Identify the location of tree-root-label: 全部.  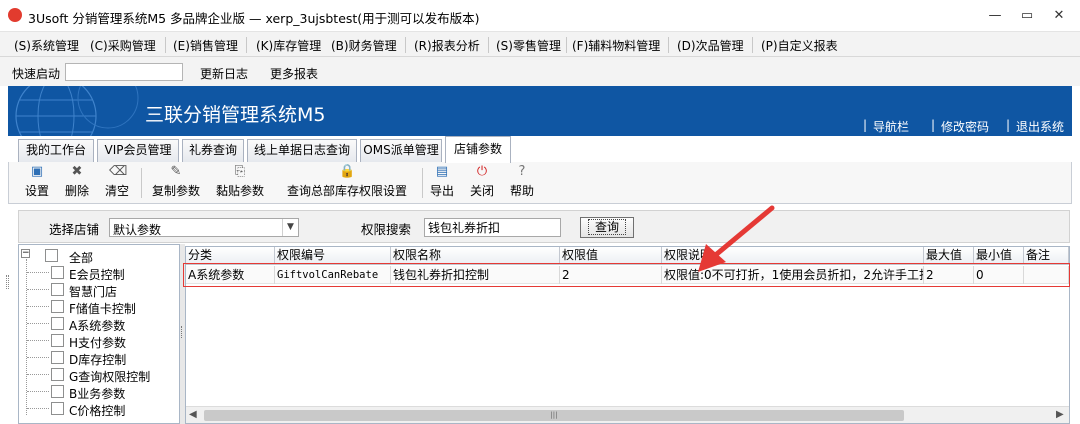
(81, 258).